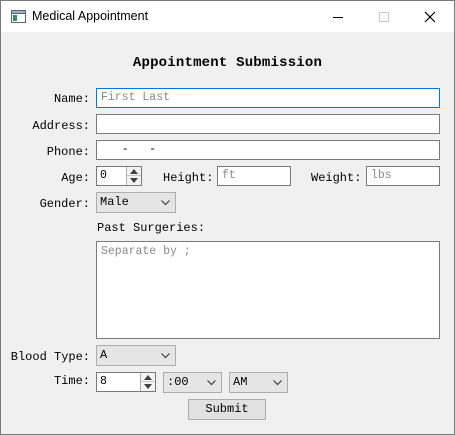 The height and width of the screenshot is (435, 455). What do you see at coordinates (18, 16) in the screenshot?
I see `window-app-icon` at bounding box center [18, 16].